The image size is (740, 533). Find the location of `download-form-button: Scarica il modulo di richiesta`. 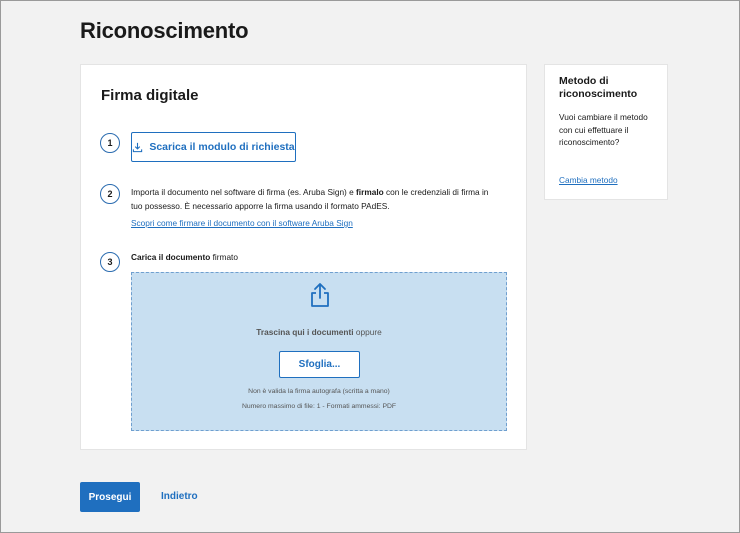

download-form-button: Scarica il modulo di richiesta is located at coordinates (213, 147).